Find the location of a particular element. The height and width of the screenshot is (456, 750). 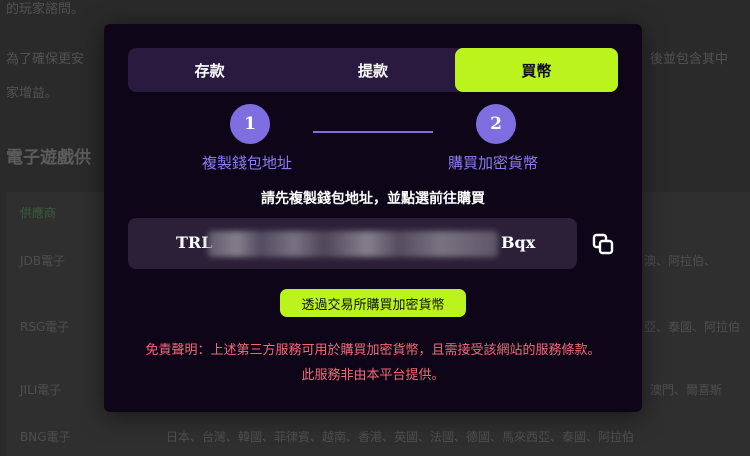

step-1-circle: 1 is located at coordinates (250, 124).